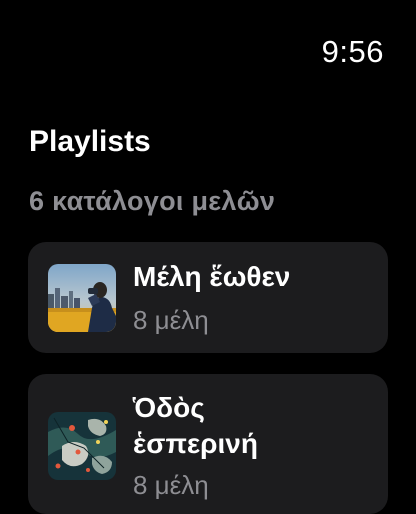 The height and width of the screenshot is (514, 416). What do you see at coordinates (152, 201) in the screenshot?
I see `playlist-count-label: 6 κατάλογοι μελῶν` at bounding box center [152, 201].